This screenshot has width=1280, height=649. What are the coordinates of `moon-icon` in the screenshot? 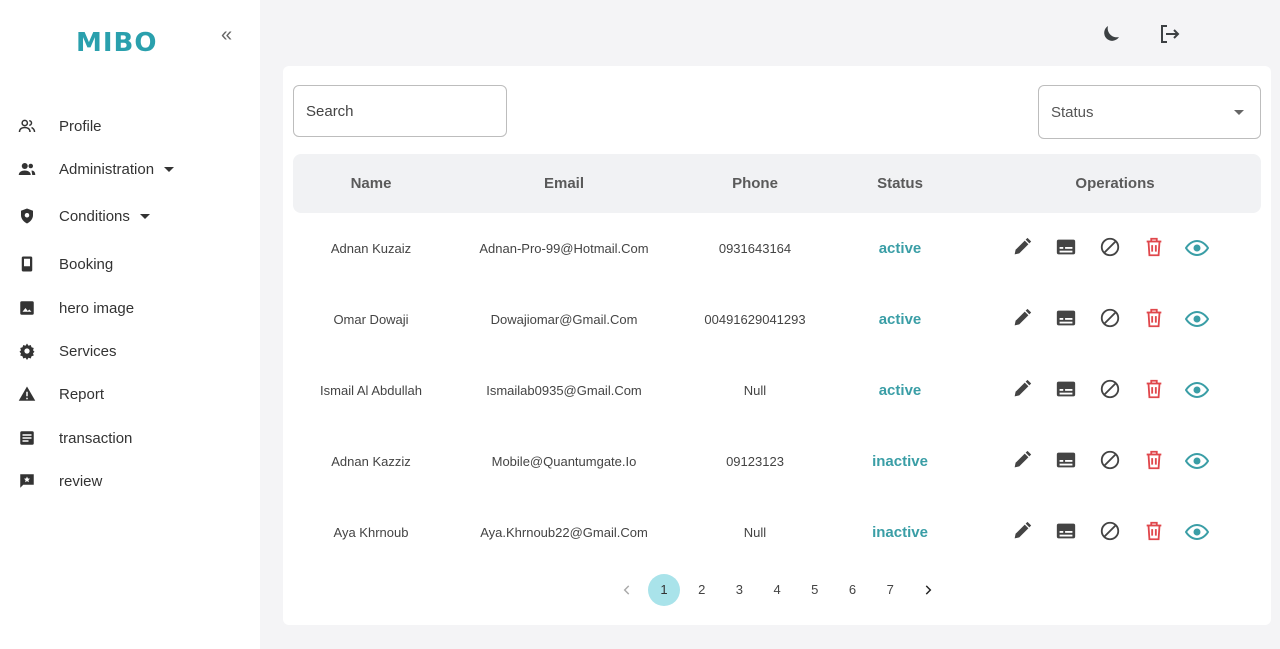 It's located at (1111, 34).